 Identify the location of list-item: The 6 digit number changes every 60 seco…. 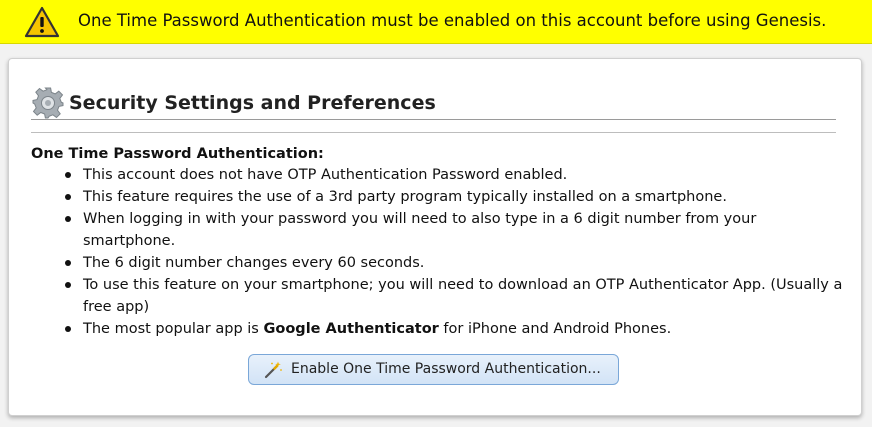
(458, 263).